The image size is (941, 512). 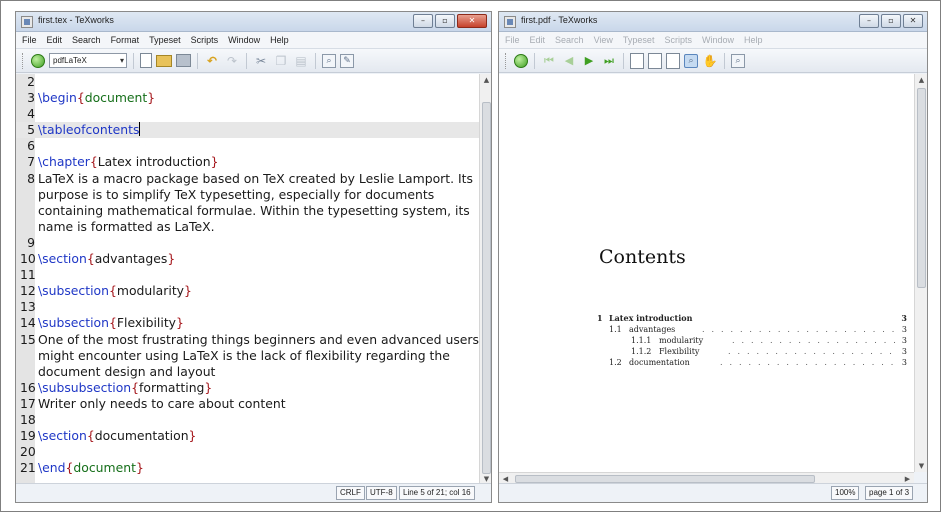 What do you see at coordinates (247, 275) in the screenshot?
I see `editor-line: 11` at bounding box center [247, 275].